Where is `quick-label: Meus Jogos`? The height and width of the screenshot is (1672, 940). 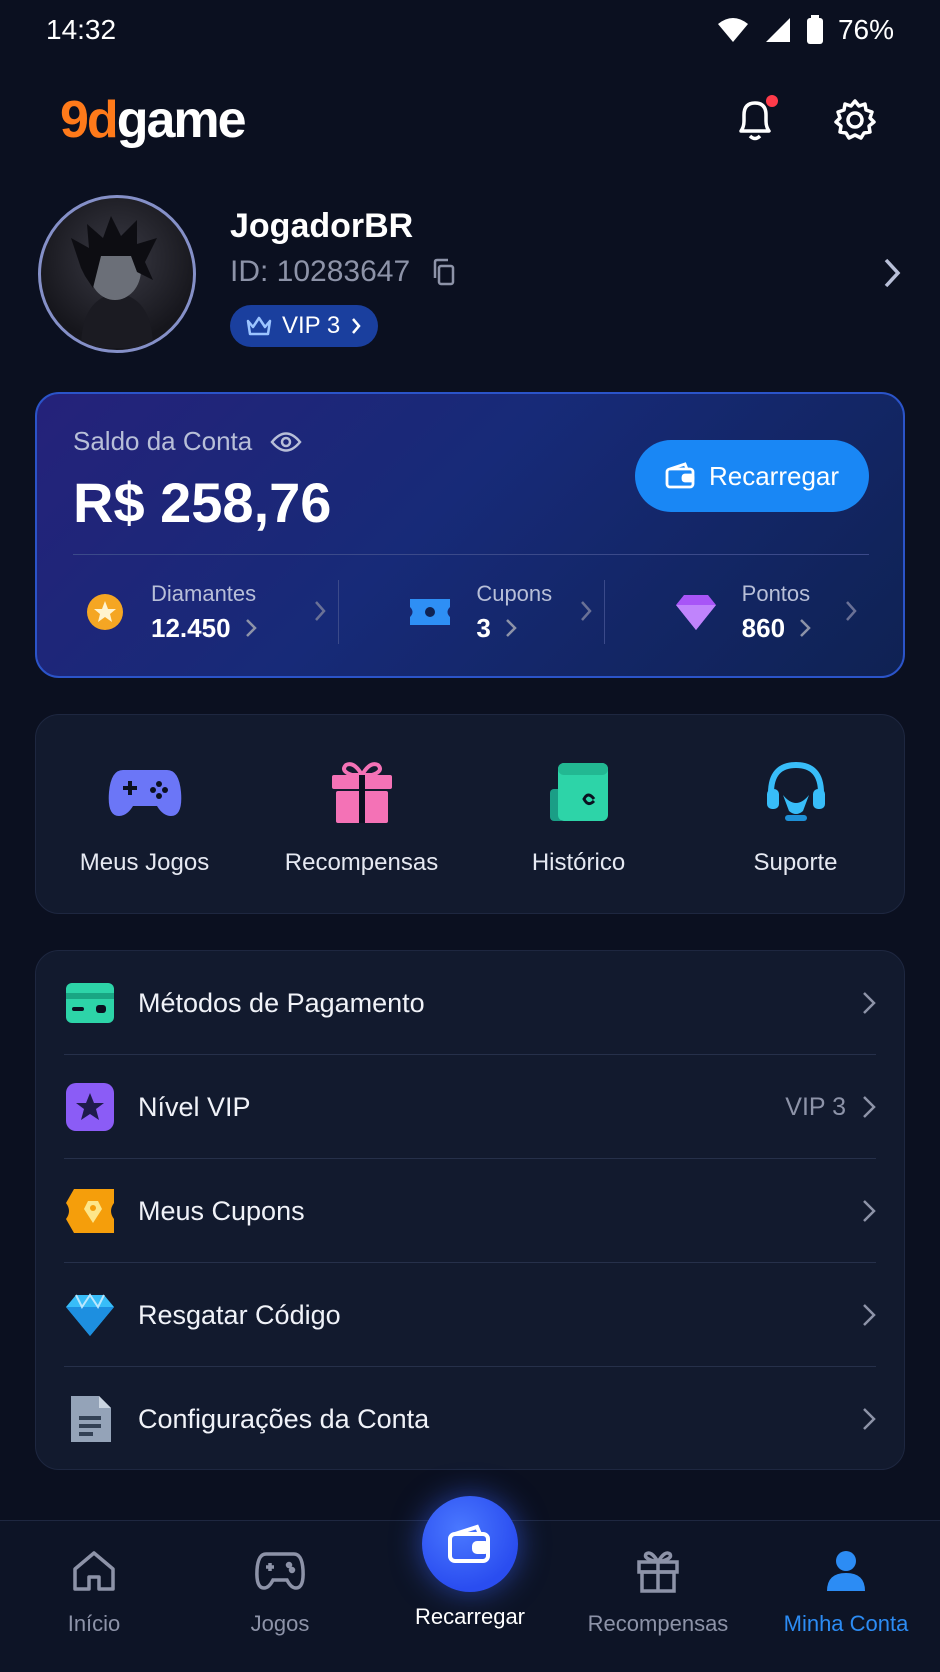
quick-label: Meus Jogos is located at coordinates (144, 862).